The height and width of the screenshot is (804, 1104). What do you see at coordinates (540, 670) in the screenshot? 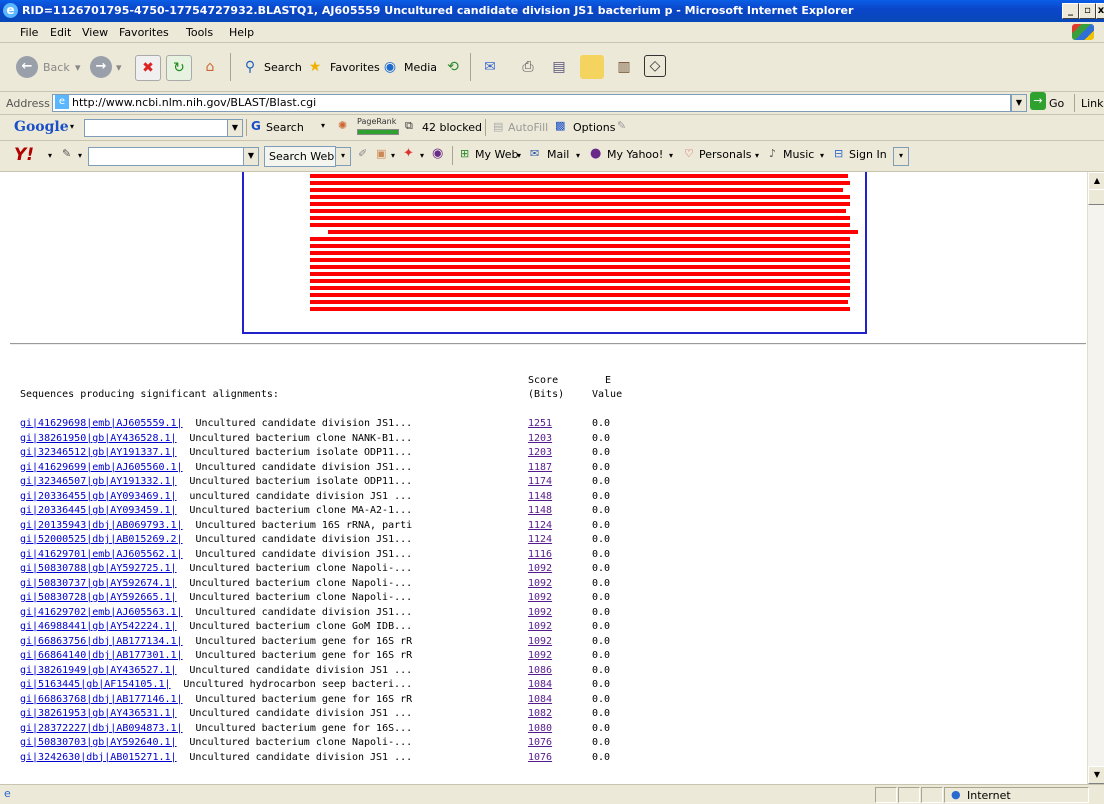
I see `score-link: 1086` at bounding box center [540, 670].